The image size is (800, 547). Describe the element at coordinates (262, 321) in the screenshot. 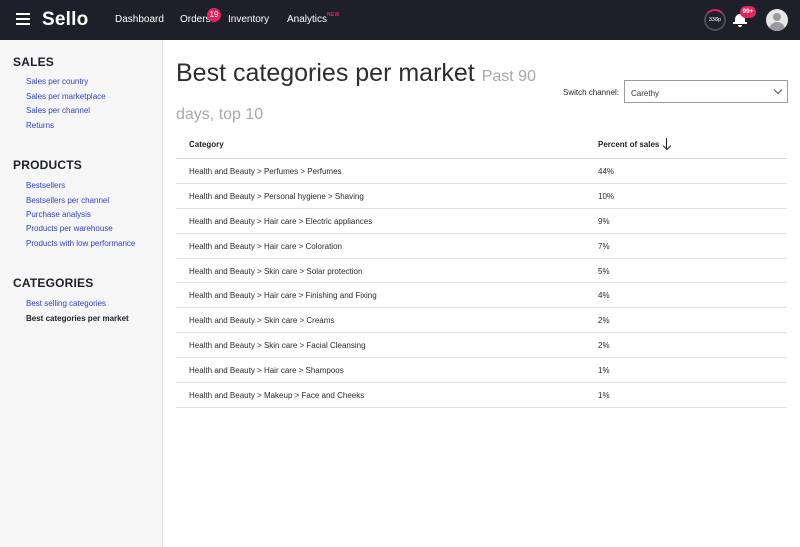

I see `category-cell: Health and Beauty > Skin care > Creams` at that location.